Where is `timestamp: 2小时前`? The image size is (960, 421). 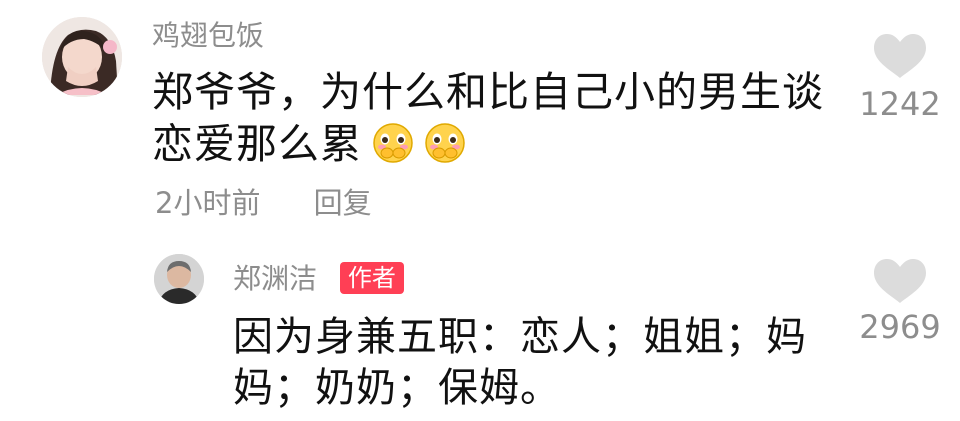 timestamp: 2小时前 is located at coordinates (208, 203).